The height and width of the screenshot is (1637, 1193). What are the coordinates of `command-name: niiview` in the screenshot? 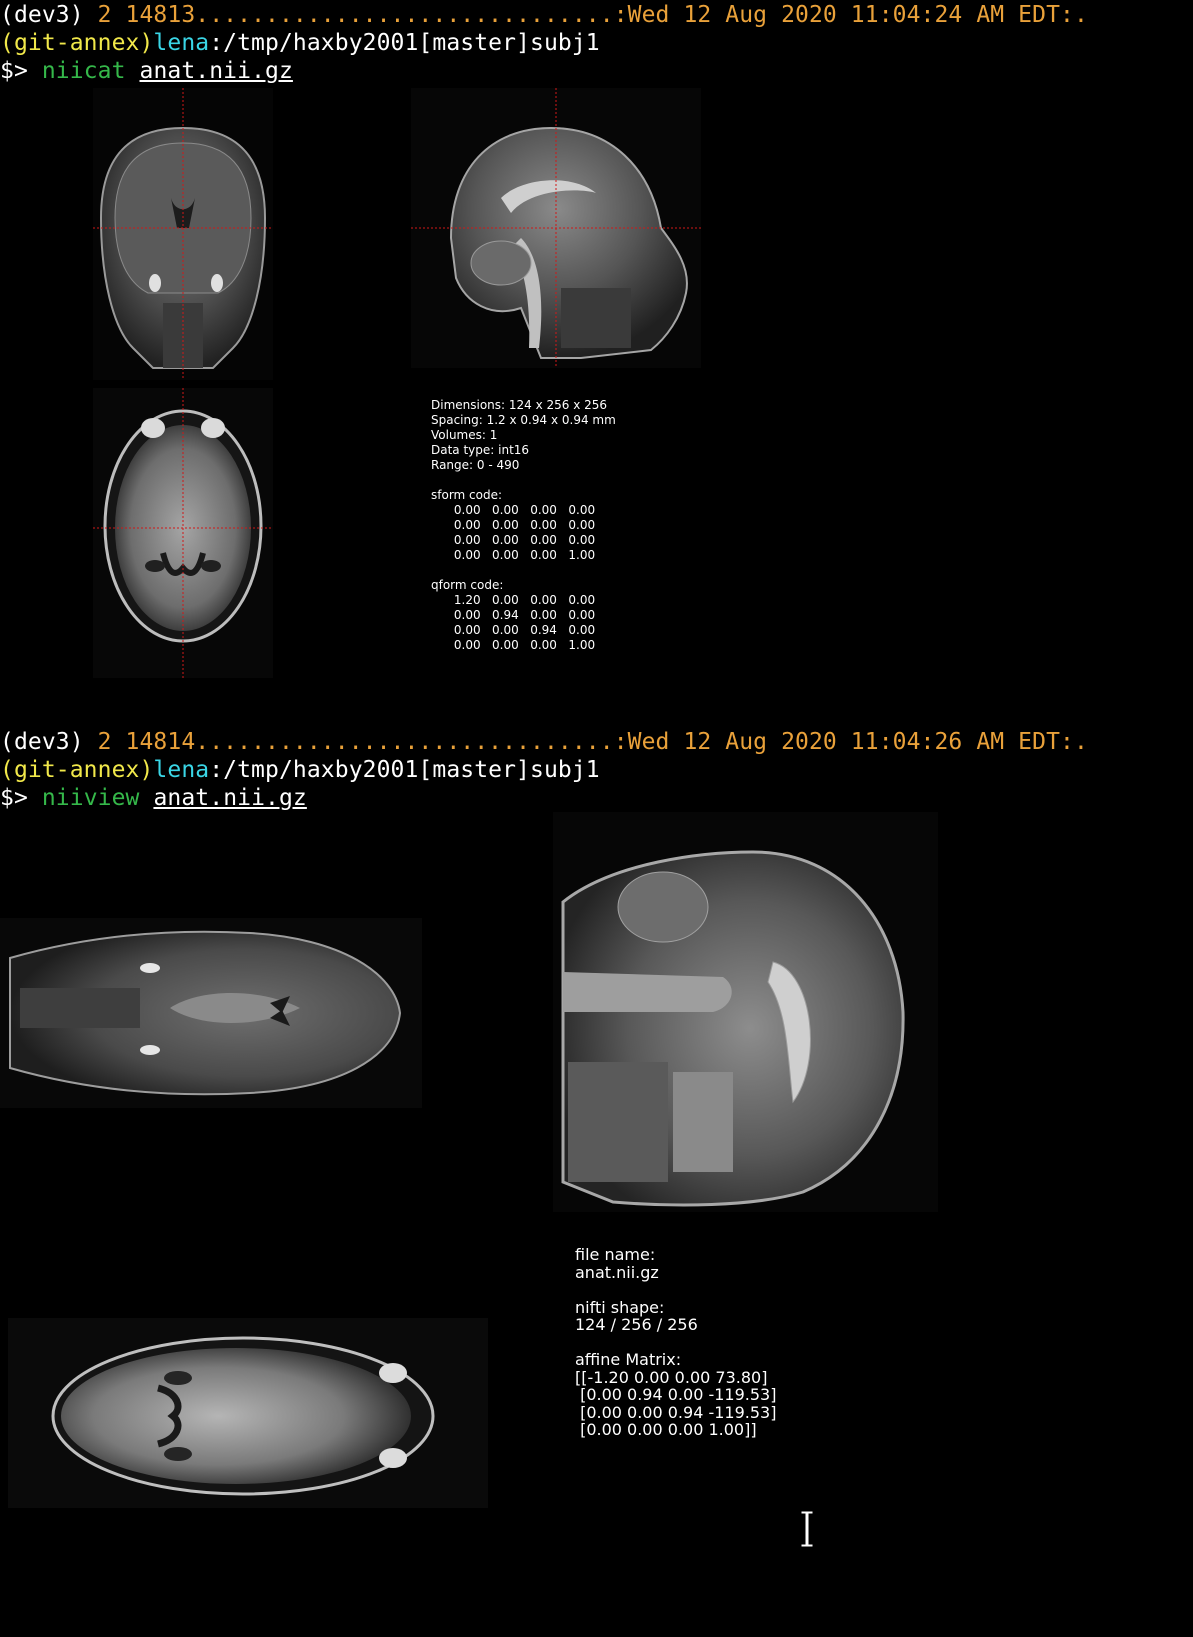 It's located at (90, 798).